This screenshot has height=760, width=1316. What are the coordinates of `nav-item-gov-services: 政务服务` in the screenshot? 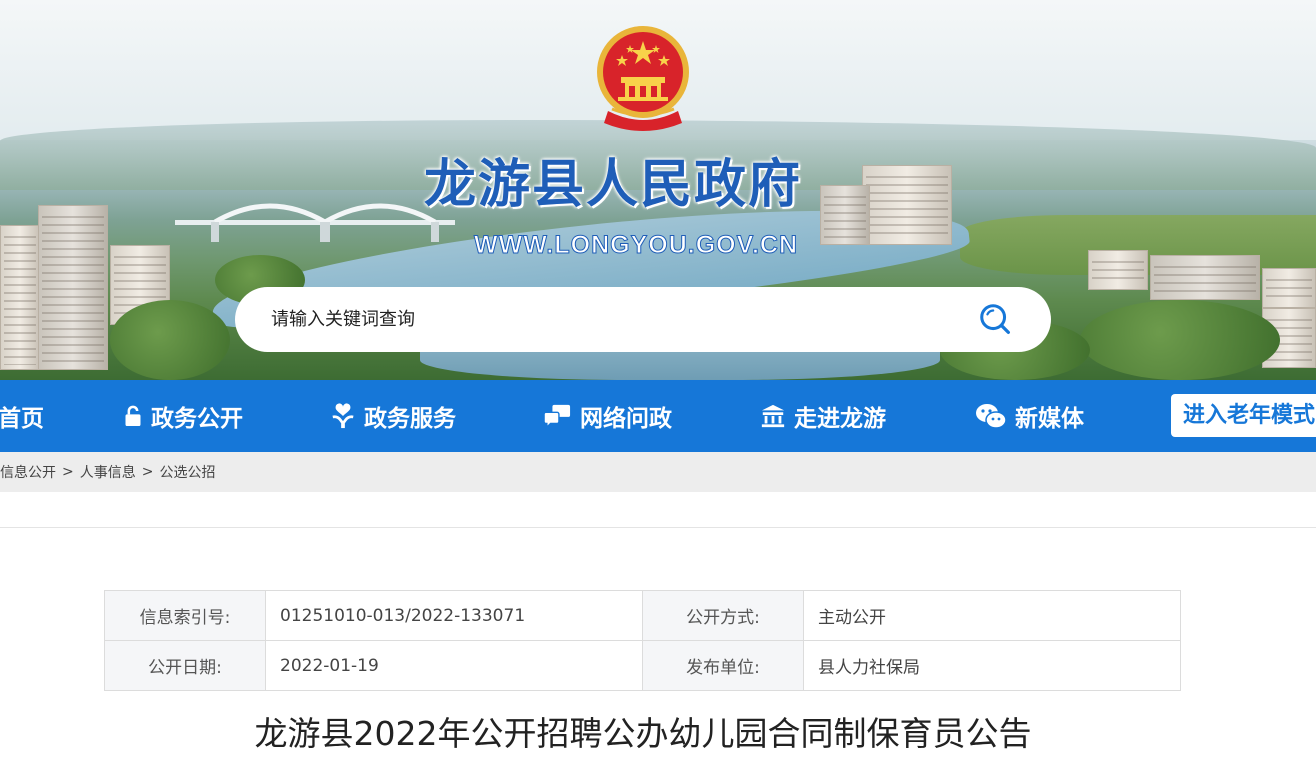 It's located at (393, 416).